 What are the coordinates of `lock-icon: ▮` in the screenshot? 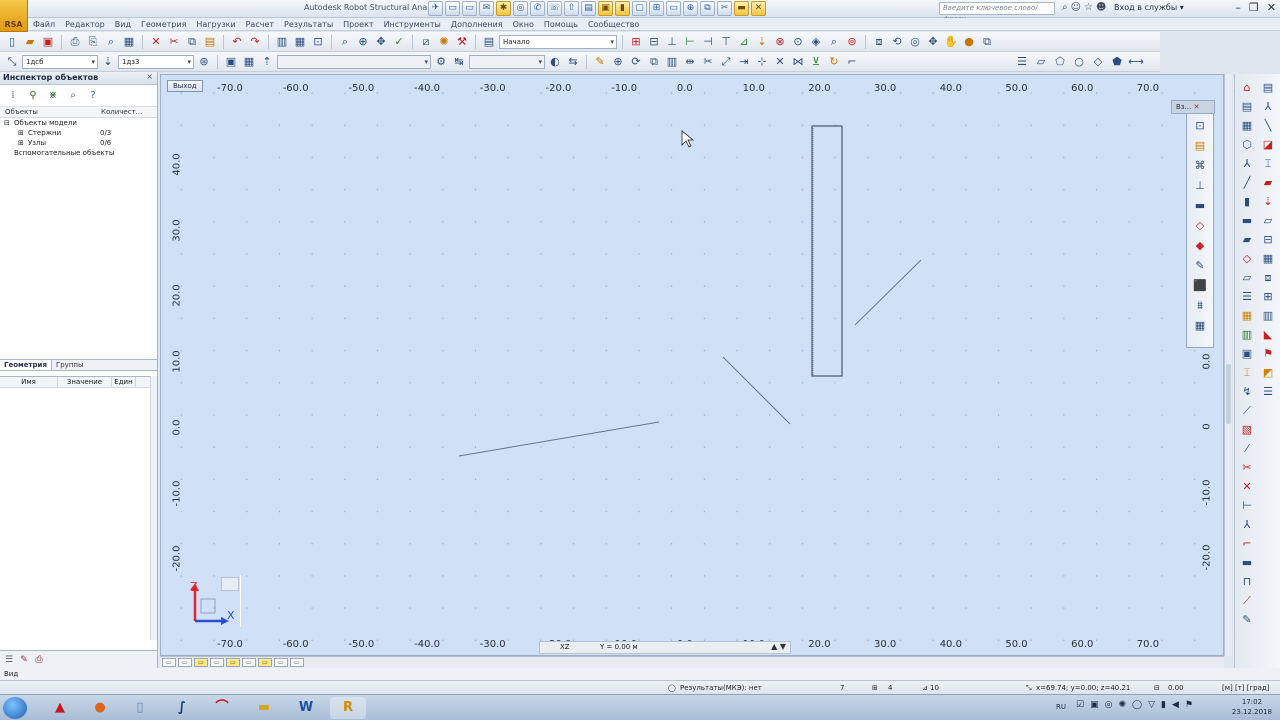 It's located at (622, 8).